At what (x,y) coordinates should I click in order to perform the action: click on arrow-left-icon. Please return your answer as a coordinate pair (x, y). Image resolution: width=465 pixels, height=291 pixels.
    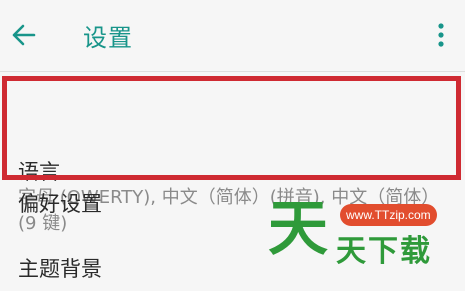
    Looking at the image, I should click on (23, 35).